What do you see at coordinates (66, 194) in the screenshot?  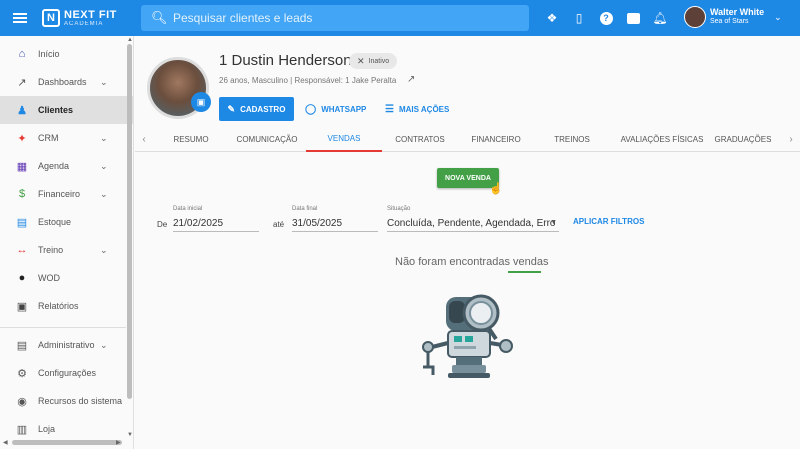 I see `sidebar-item-financeiro: $ Financeiro ⌄` at bounding box center [66, 194].